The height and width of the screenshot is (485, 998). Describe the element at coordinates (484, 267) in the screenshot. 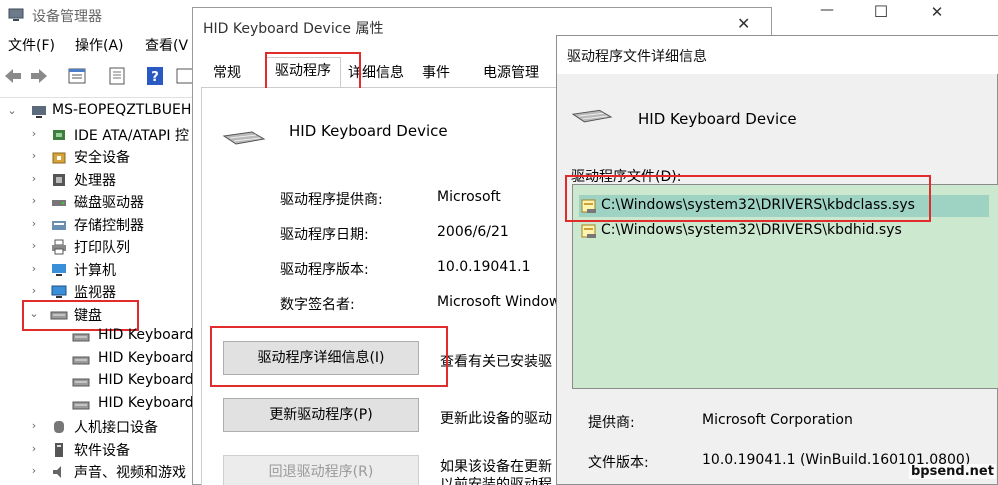

I see `version-value: 10.0.19041.1` at that location.